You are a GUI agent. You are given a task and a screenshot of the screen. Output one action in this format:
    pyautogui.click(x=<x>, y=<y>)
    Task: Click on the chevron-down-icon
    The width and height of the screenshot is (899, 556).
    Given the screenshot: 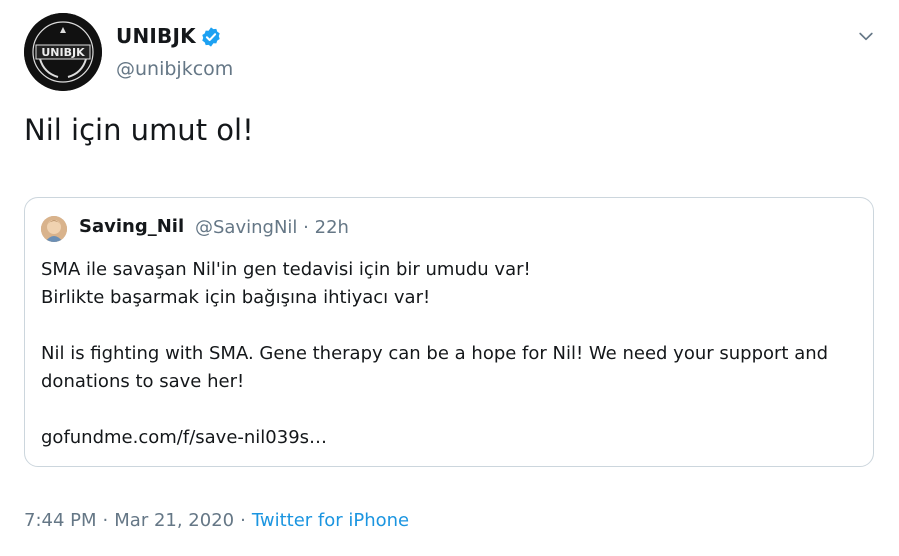 What is the action you would take?
    pyautogui.click(x=866, y=36)
    